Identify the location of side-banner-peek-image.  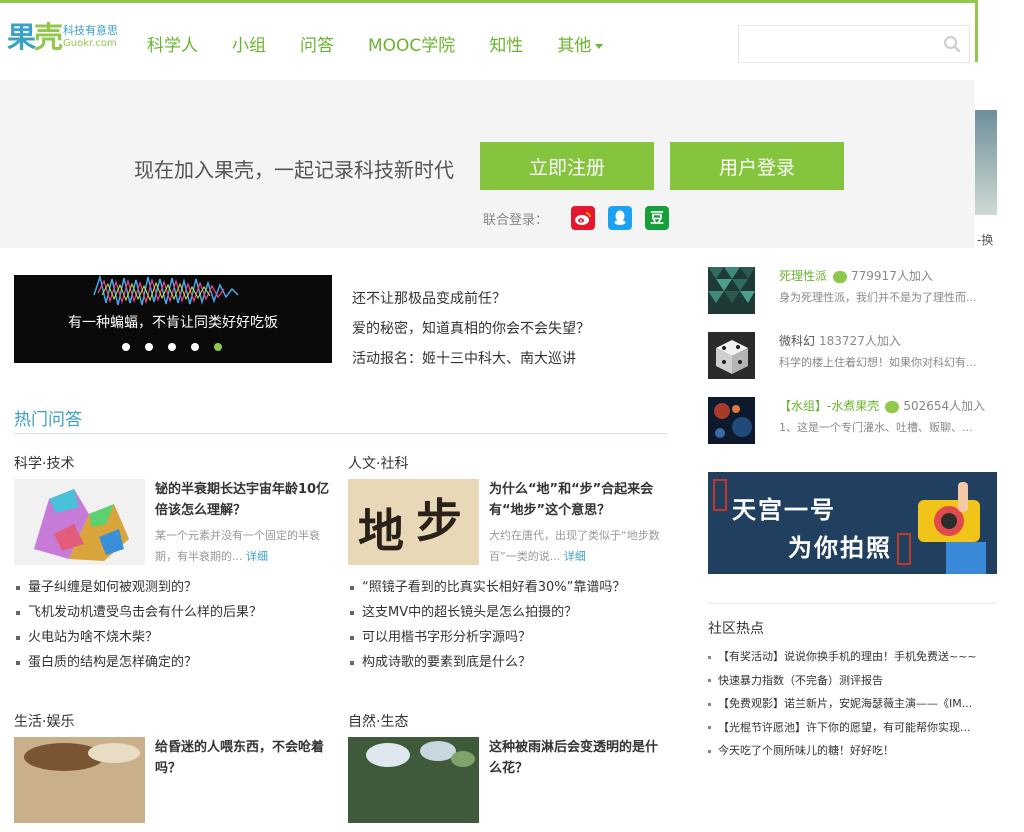
(986, 162).